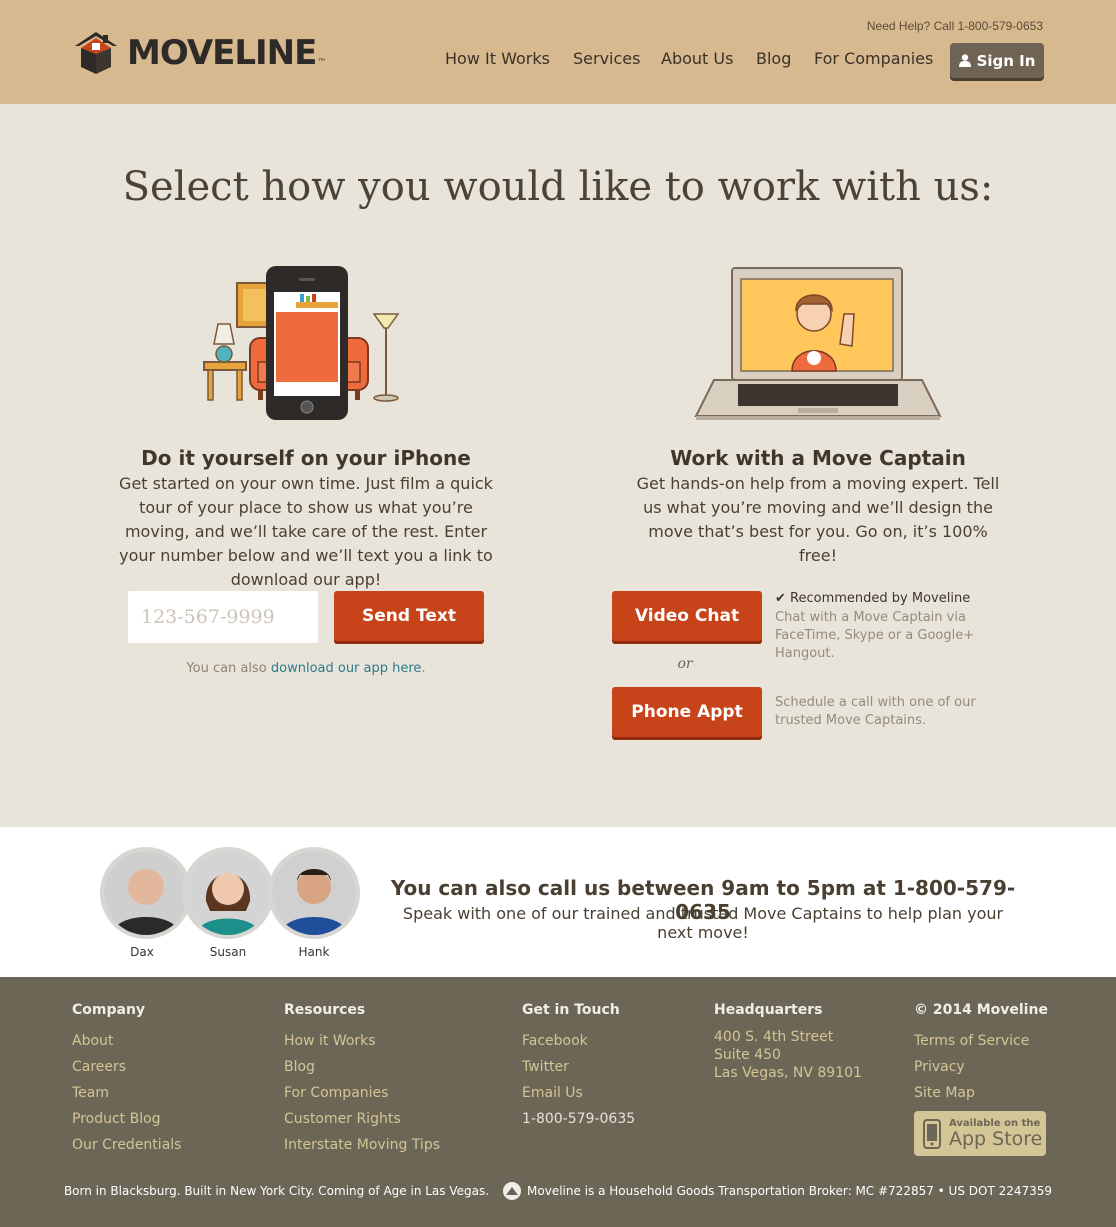  Describe the element at coordinates (228, 952) in the screenshot. I see `avatar-name-susan: Susan` at that location.